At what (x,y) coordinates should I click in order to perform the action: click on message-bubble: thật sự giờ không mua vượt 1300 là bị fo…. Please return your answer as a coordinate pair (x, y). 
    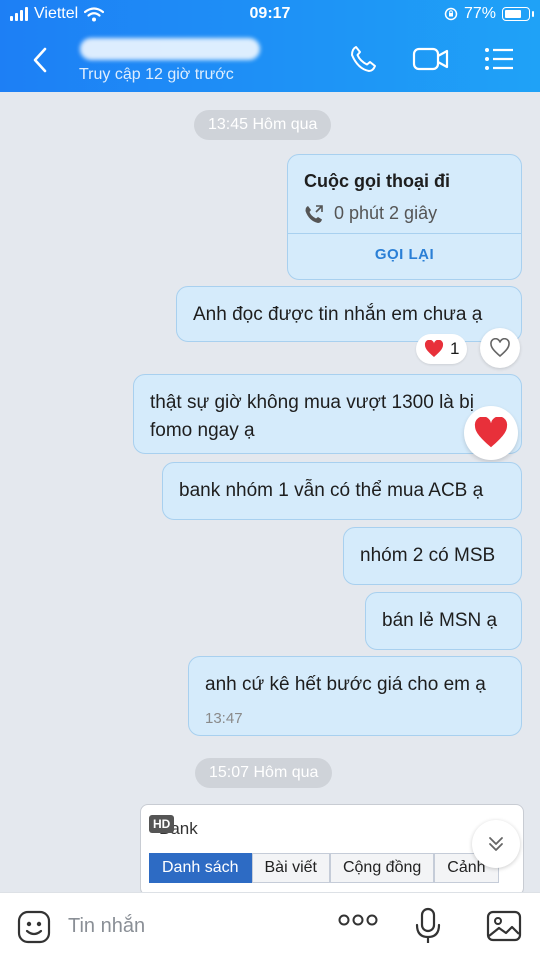
    Looking at the image, I should click on (327, 414).